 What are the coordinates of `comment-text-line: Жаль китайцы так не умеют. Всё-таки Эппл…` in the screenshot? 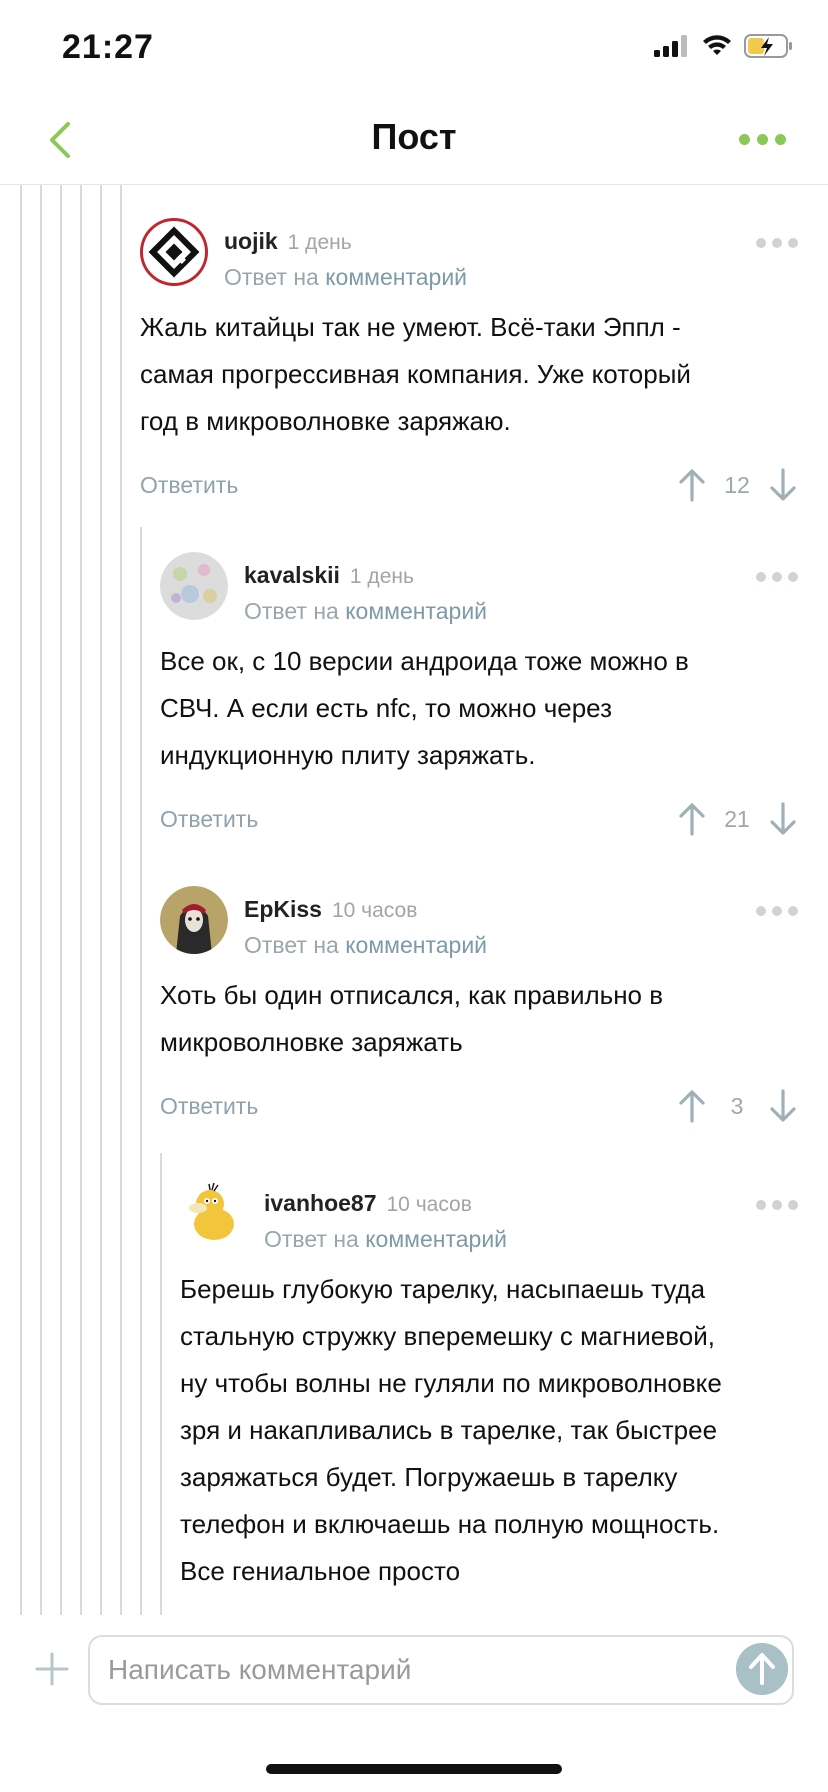 It's located at (410, 327).